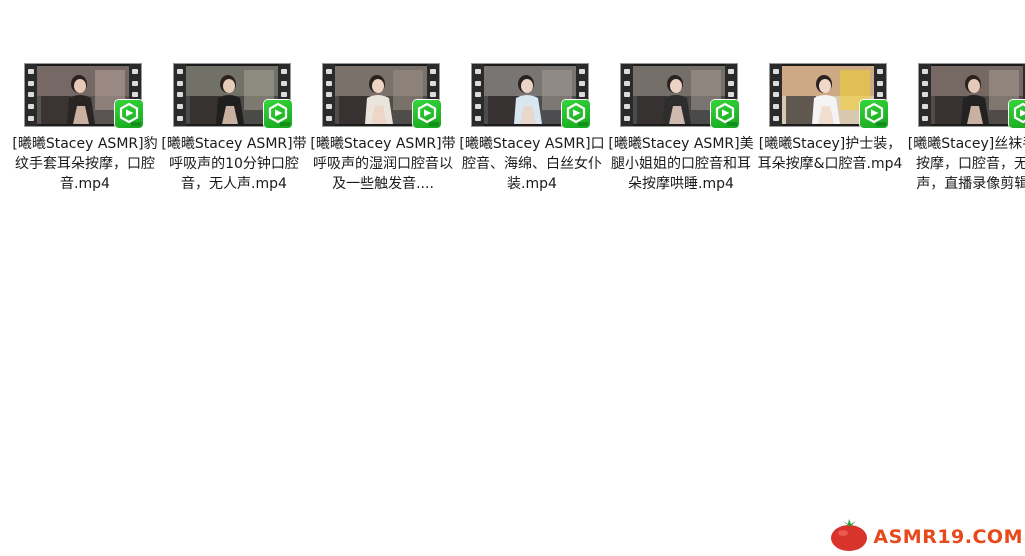 Image resolution: width=1025 pixels, height=556 pixels. I want to click on file-name-label: [曦曦Stacey ASMR]带呼吸声的10分钟口腔音，无人声.mp4, so click(234, 164).